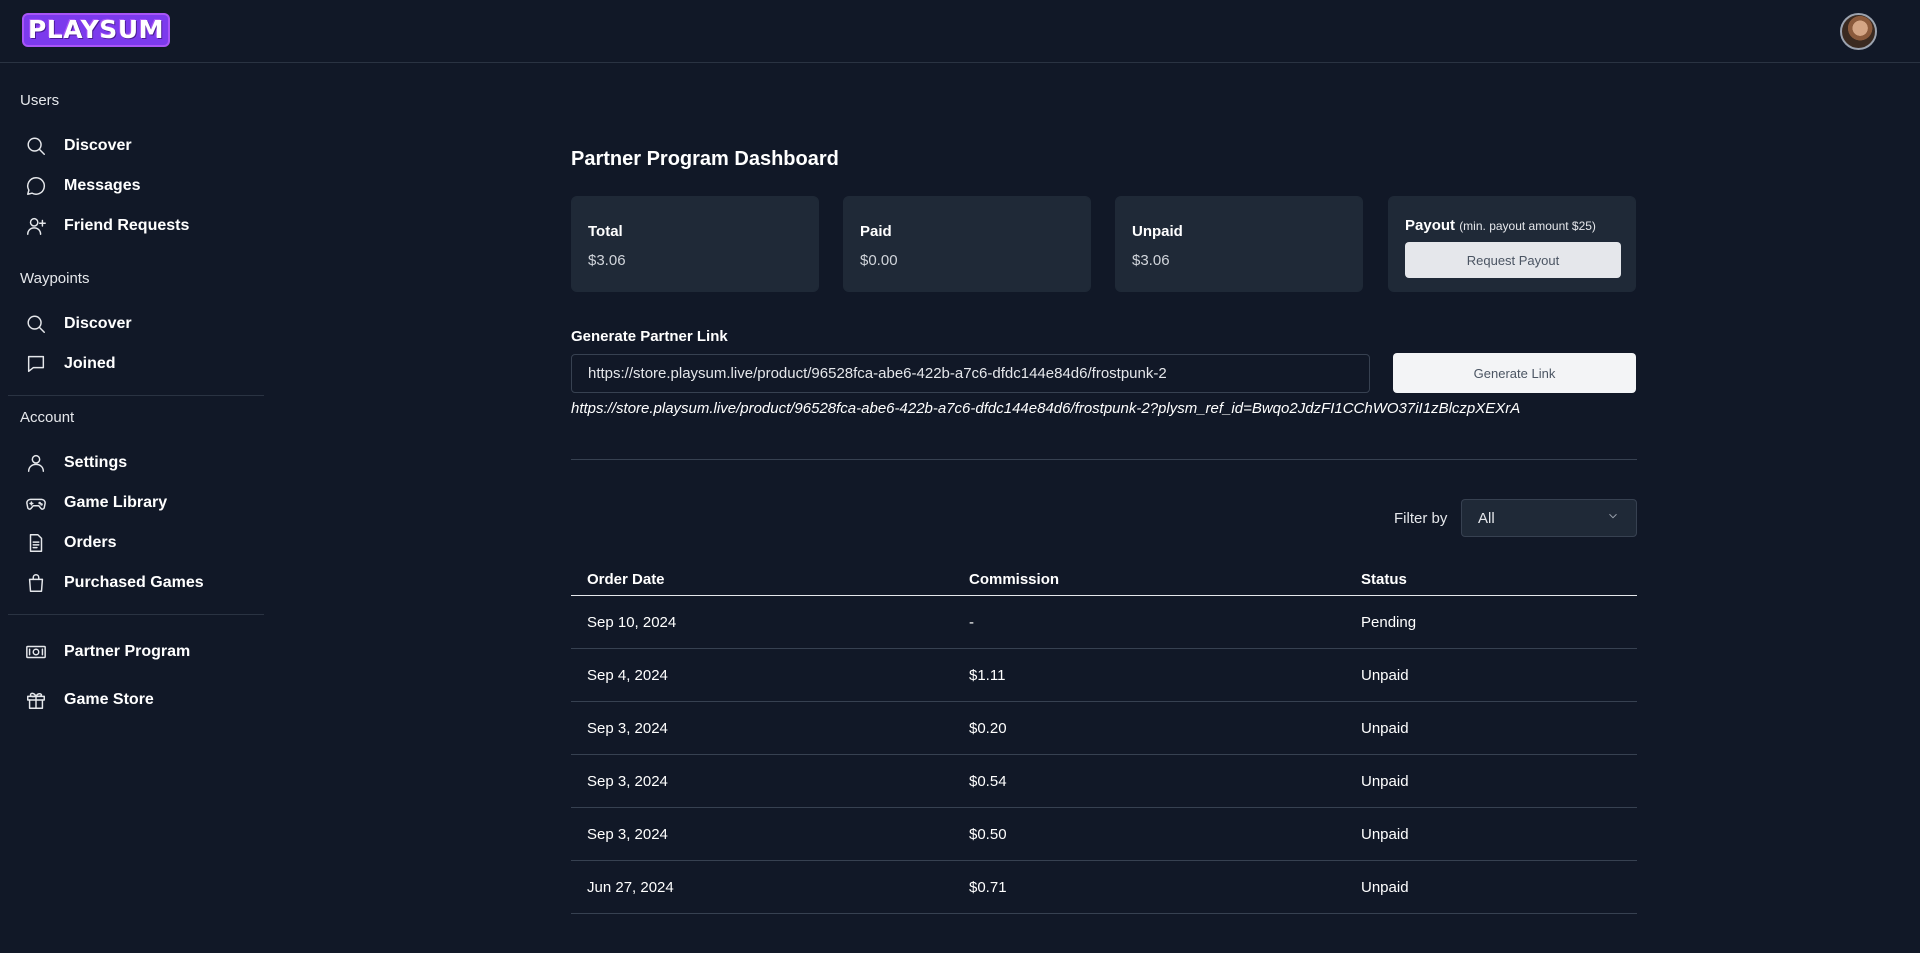 Image resolution: width=1920 pixels, height=953 pixels. Describe the element at coordinates (36, 186) in the screenshot. I see `chat-bubble-icon` at that location.